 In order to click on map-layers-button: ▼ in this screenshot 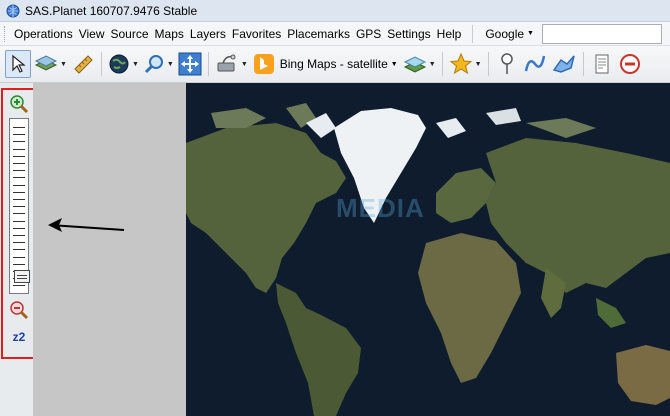, I will do `click(419, 64)`.